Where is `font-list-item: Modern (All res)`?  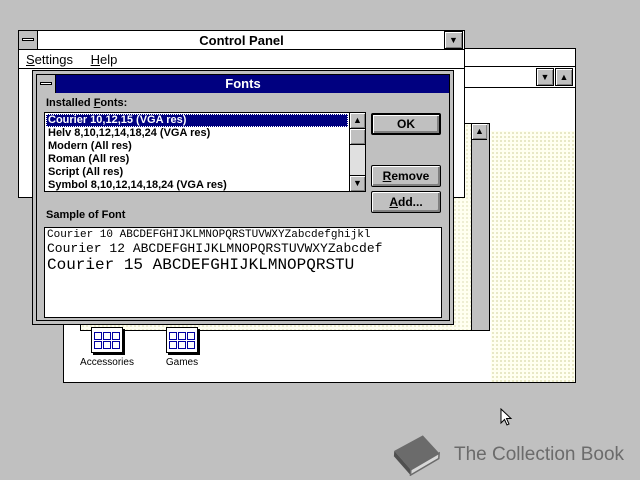 font-list-item: Modern (All res) is located at coordinates (197, 146).